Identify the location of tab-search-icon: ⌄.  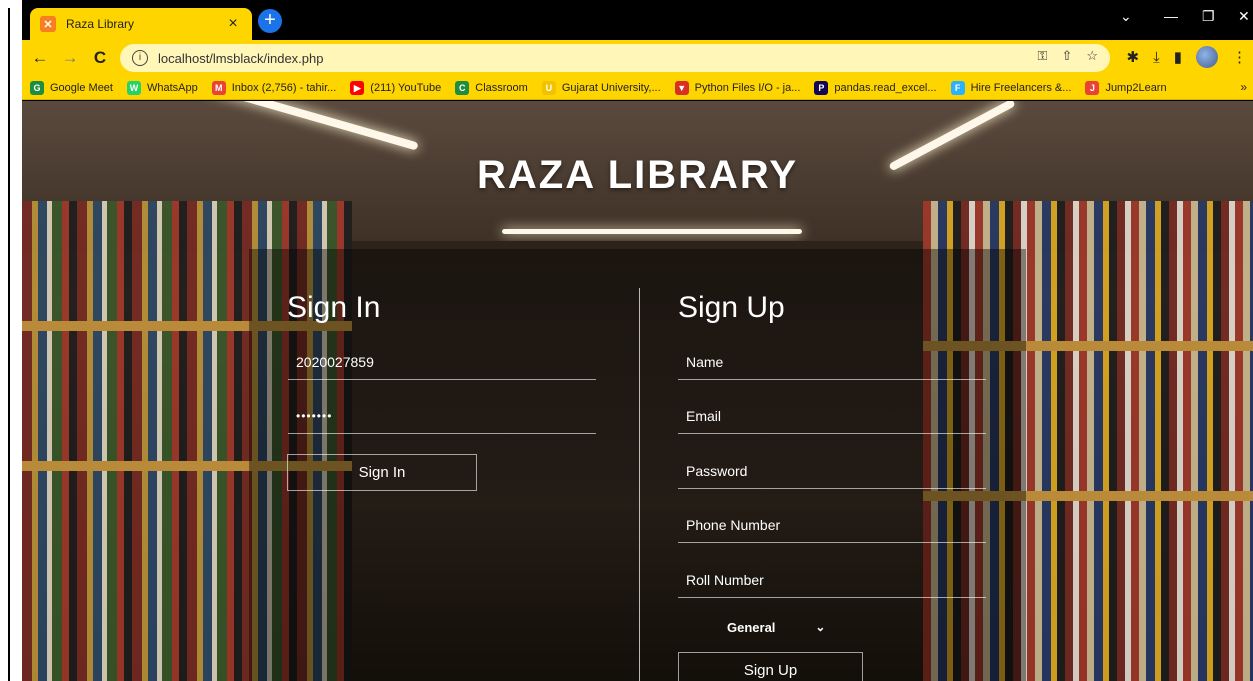
(1126, 16).